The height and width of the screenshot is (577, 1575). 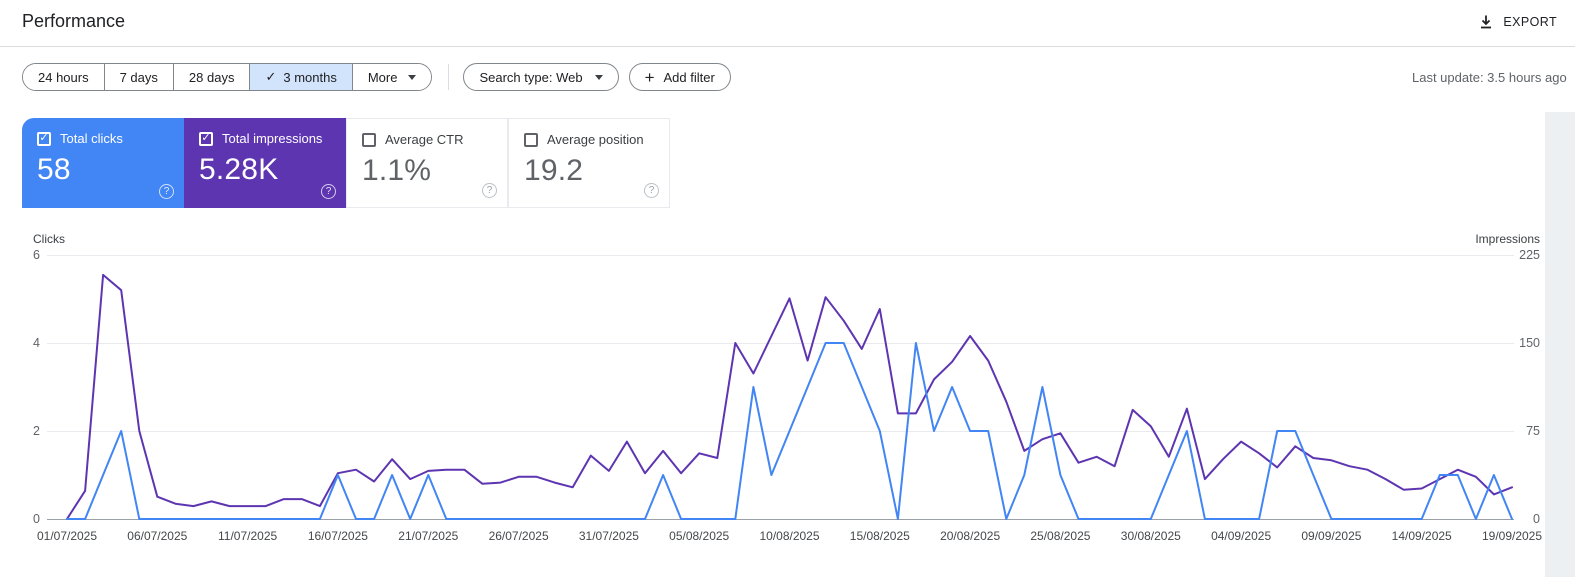 What do you see at coordinates (1530, 22) in the screenshot?
I see `export-label: EXPORT` at bounding box center [1530, 22].